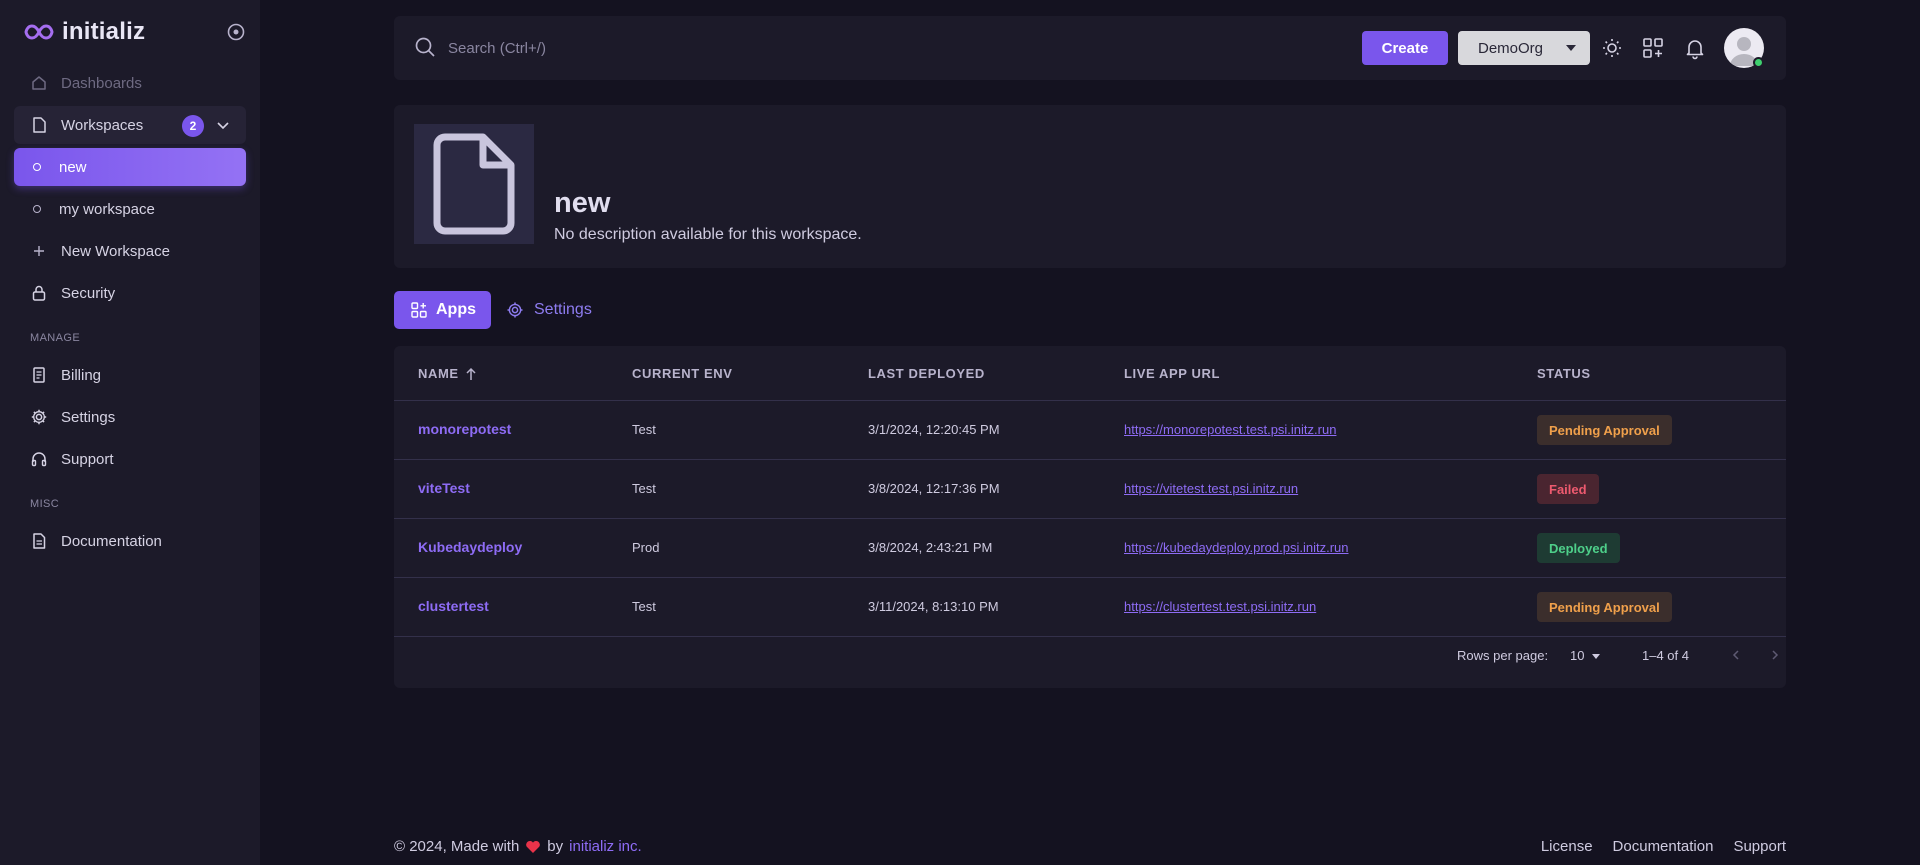  What do you see at coordinates (73, 167) in the screenshot?
I see `sidebar-item-label: new` at bounding box center [73, 167].